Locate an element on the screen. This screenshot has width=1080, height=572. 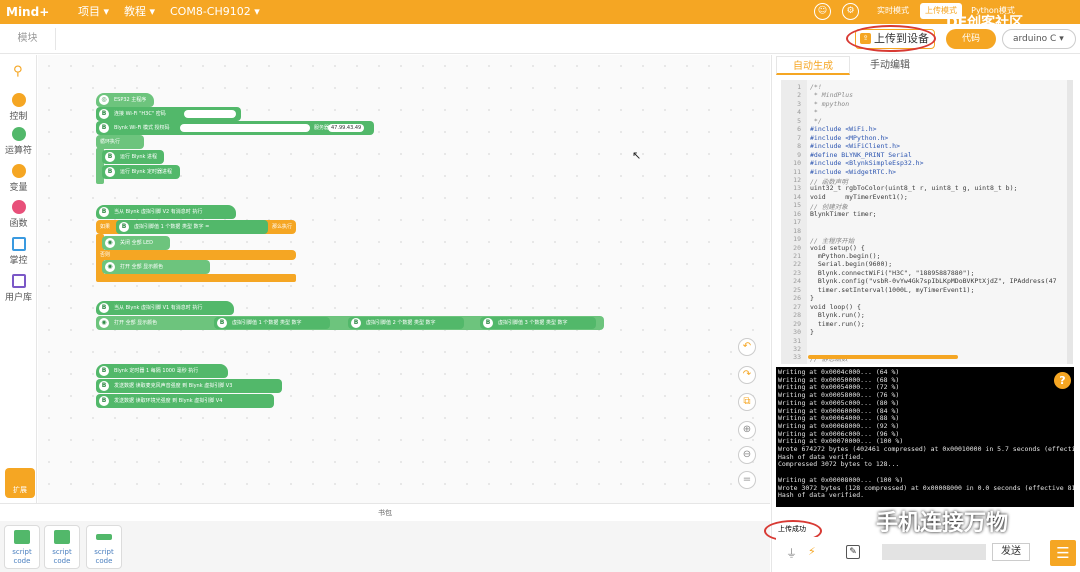
language-select: arduino C ▾ is located at coordinates (1039, 39).